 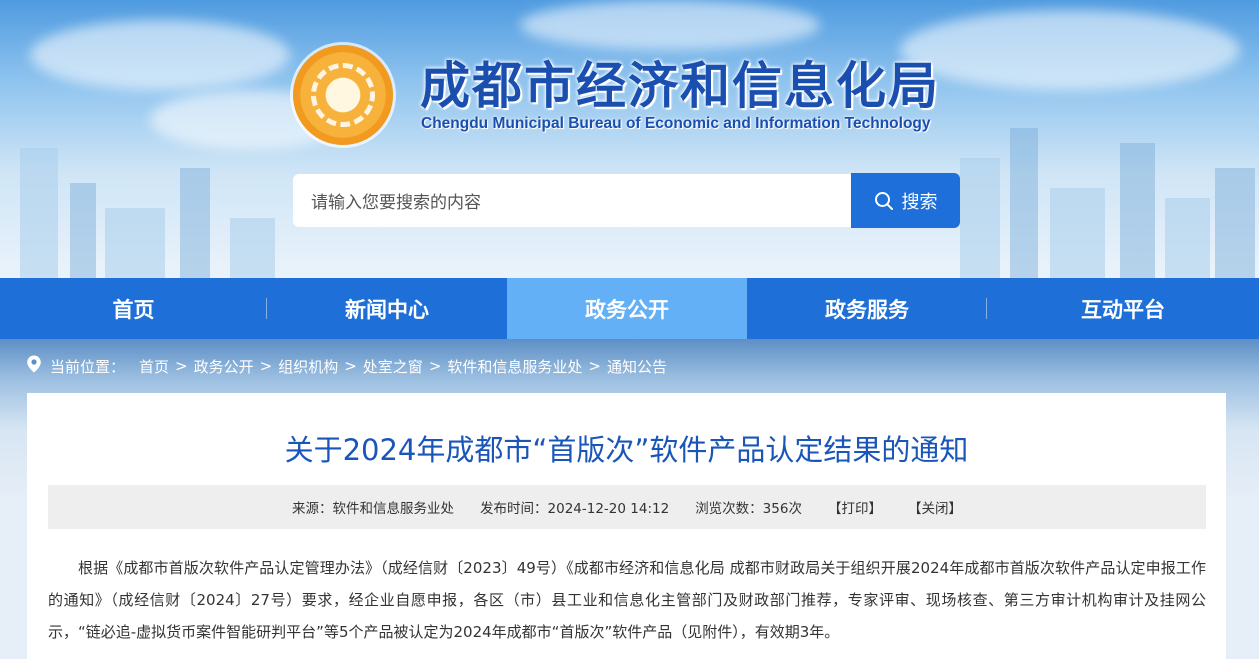 I want to click on nav-label: 首页, so click(x=133, y=309).